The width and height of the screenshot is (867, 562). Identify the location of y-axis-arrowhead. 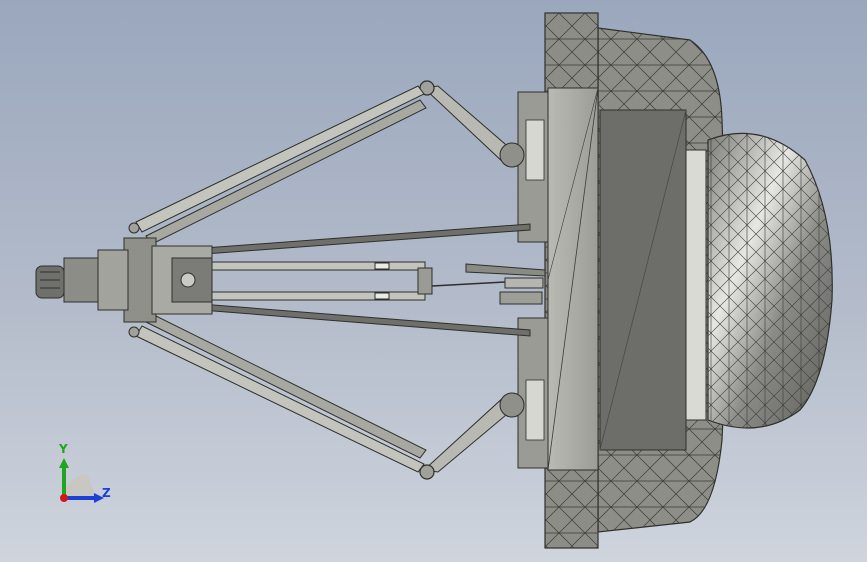
(64, 463).